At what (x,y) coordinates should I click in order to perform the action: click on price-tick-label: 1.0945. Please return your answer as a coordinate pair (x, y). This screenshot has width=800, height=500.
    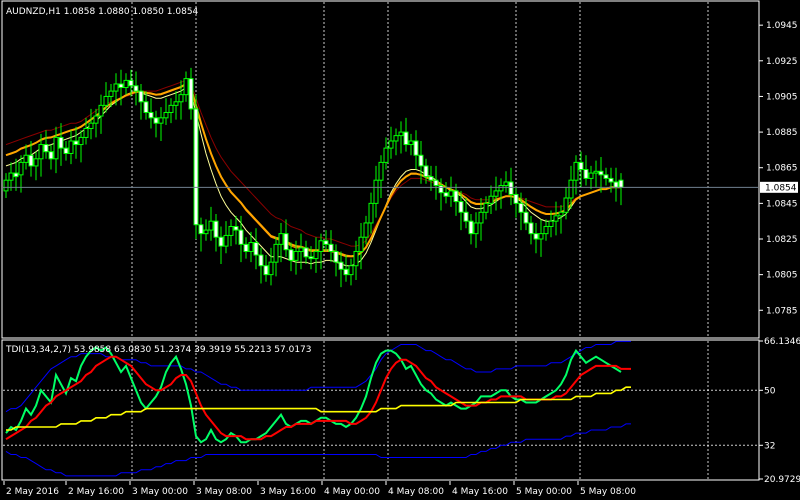
    Looking at the image, I should click on (782, 26).